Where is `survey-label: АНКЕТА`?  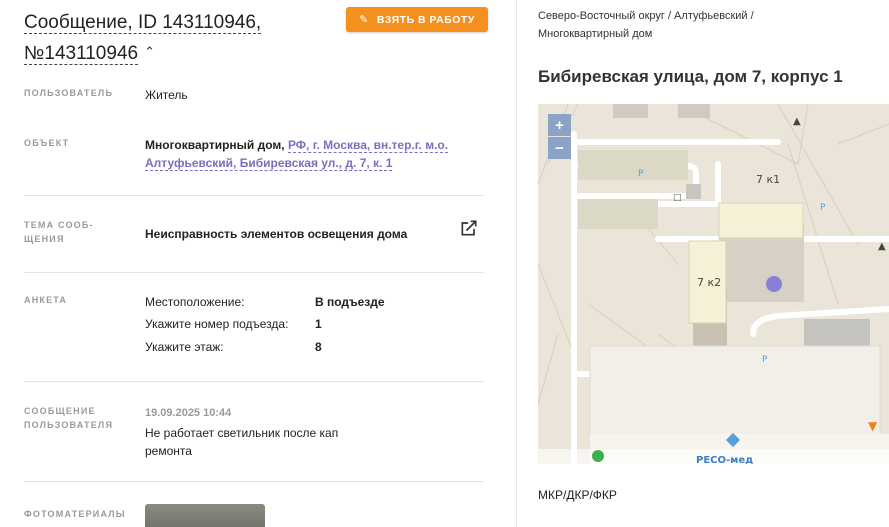
survey-label: АНКЕТА is located at coordinates (46, 300).